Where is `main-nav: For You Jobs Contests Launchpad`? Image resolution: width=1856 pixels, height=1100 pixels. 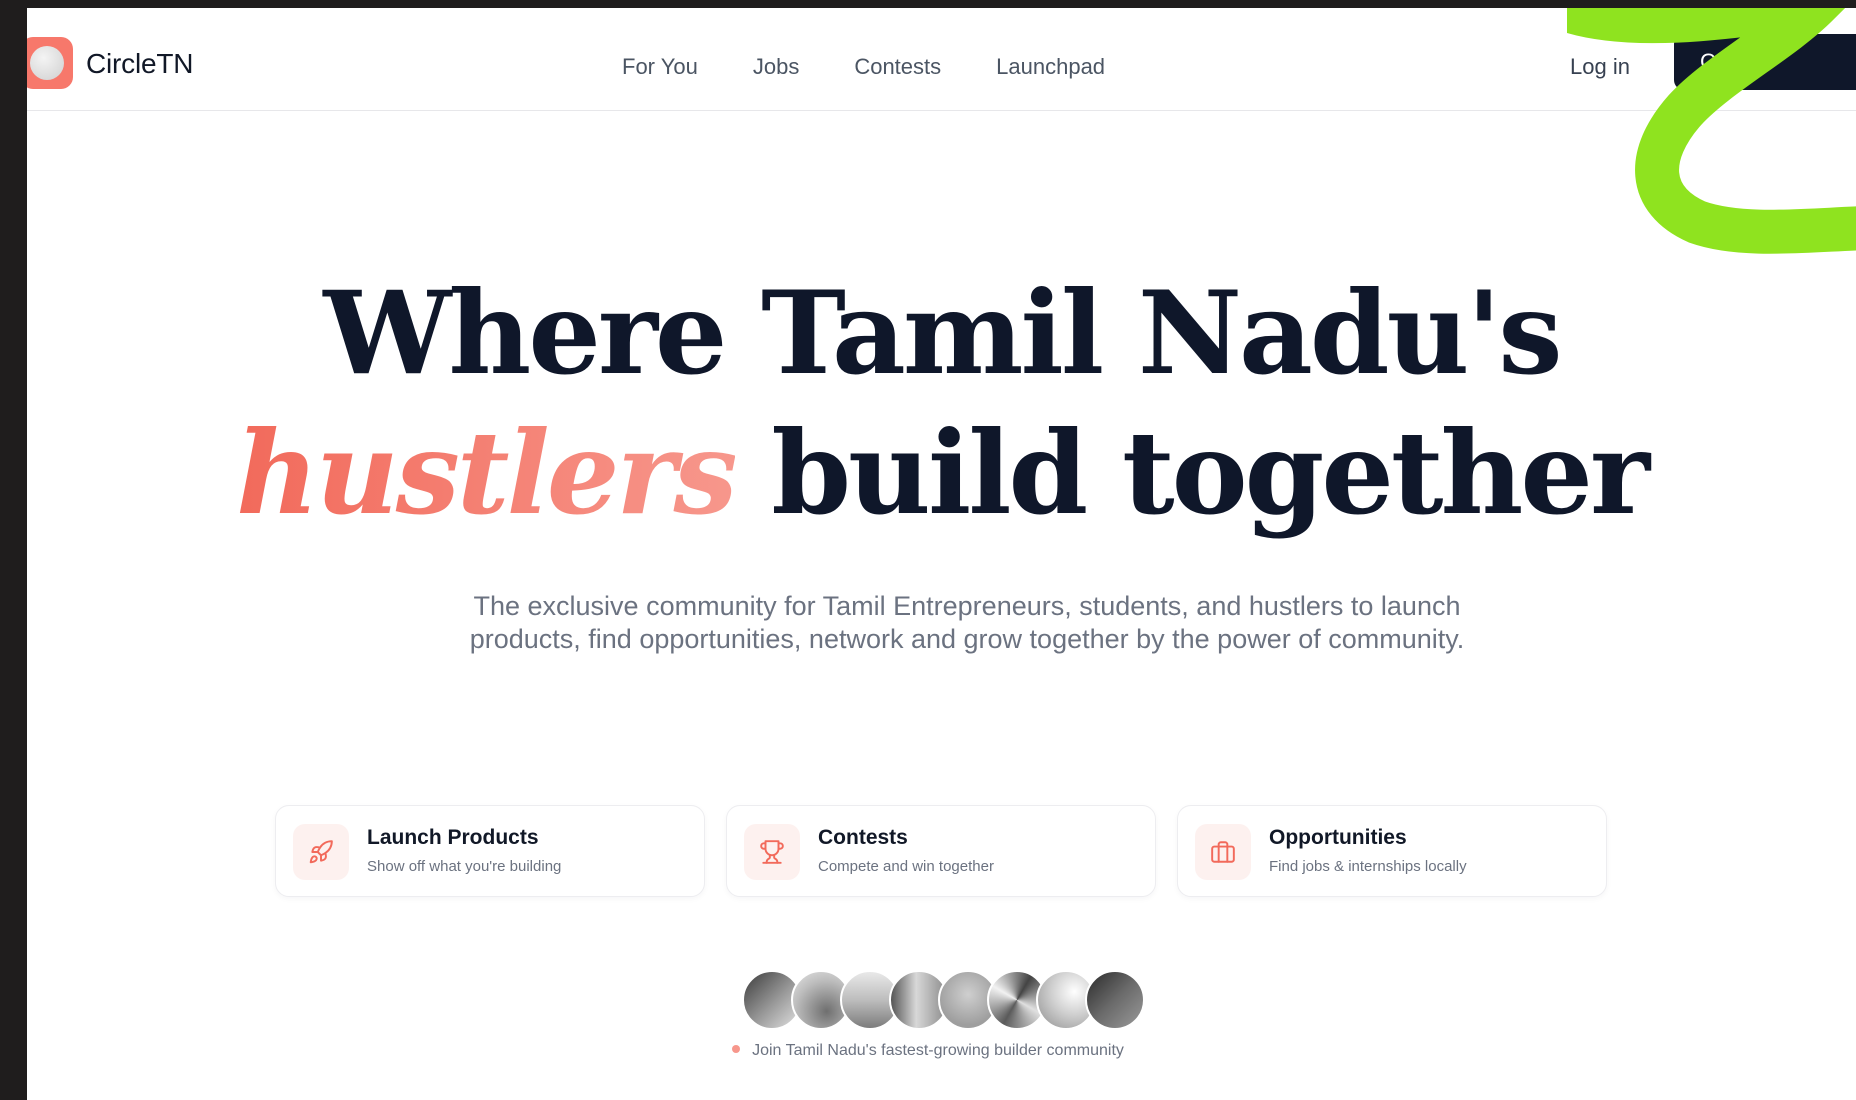 main-nav: For You Jobs Contests Launchpad is located at coordinates (863, 67).